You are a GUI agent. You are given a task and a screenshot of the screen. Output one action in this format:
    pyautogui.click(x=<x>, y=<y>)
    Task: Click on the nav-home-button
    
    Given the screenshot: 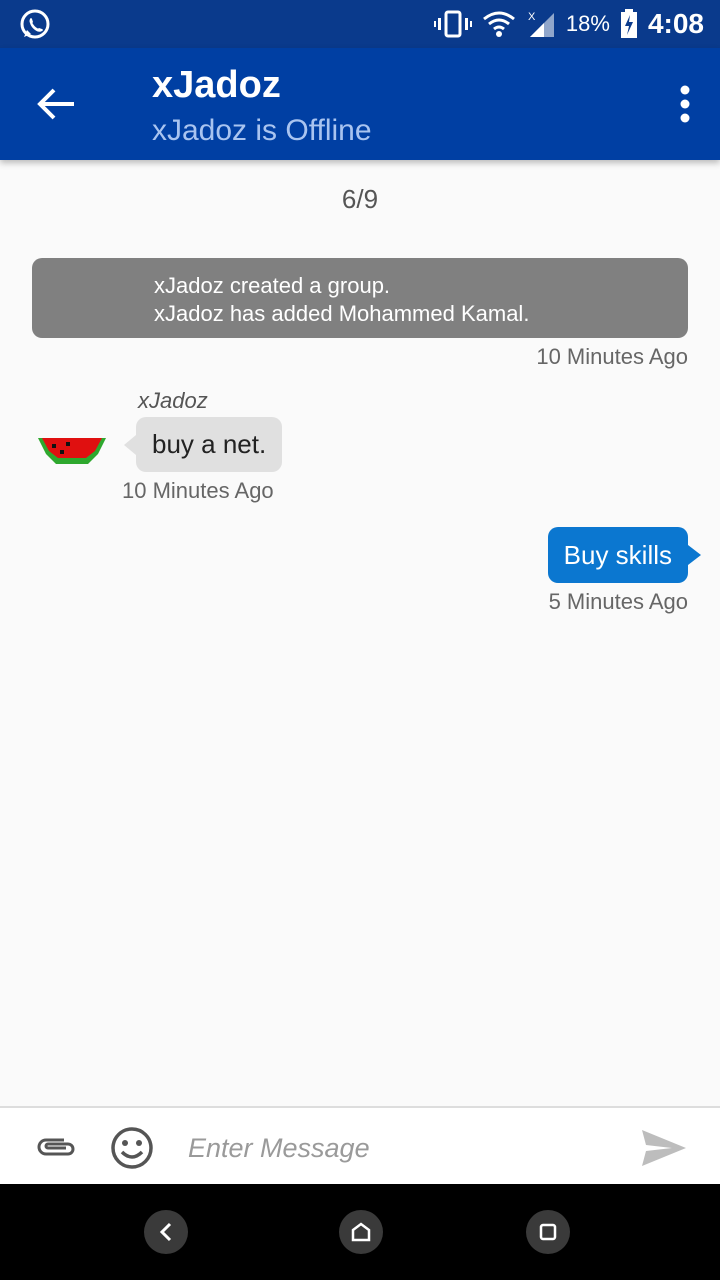 What is the action you would take?
    pyautogui.click(x=361, y=1232)
    